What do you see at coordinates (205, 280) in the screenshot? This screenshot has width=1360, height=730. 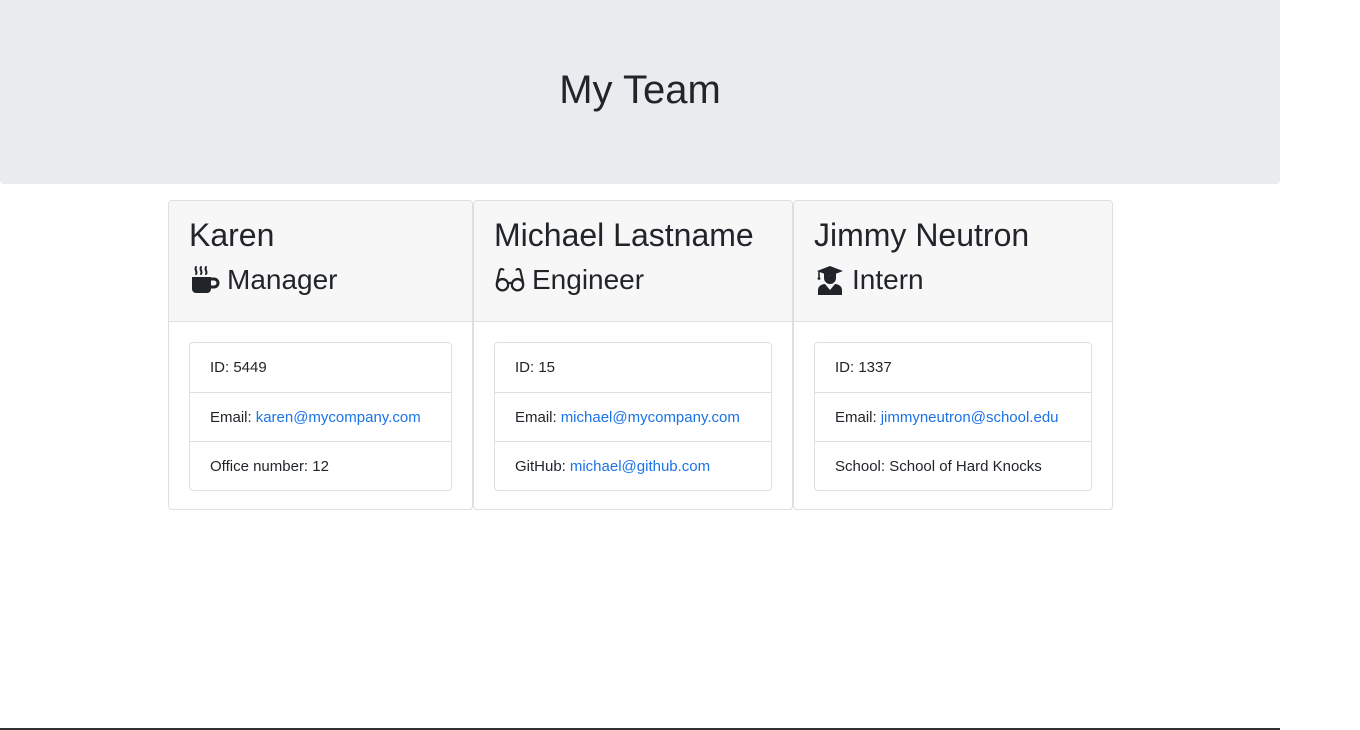 I see `coffee-icon` at bounding box center [205, 280].